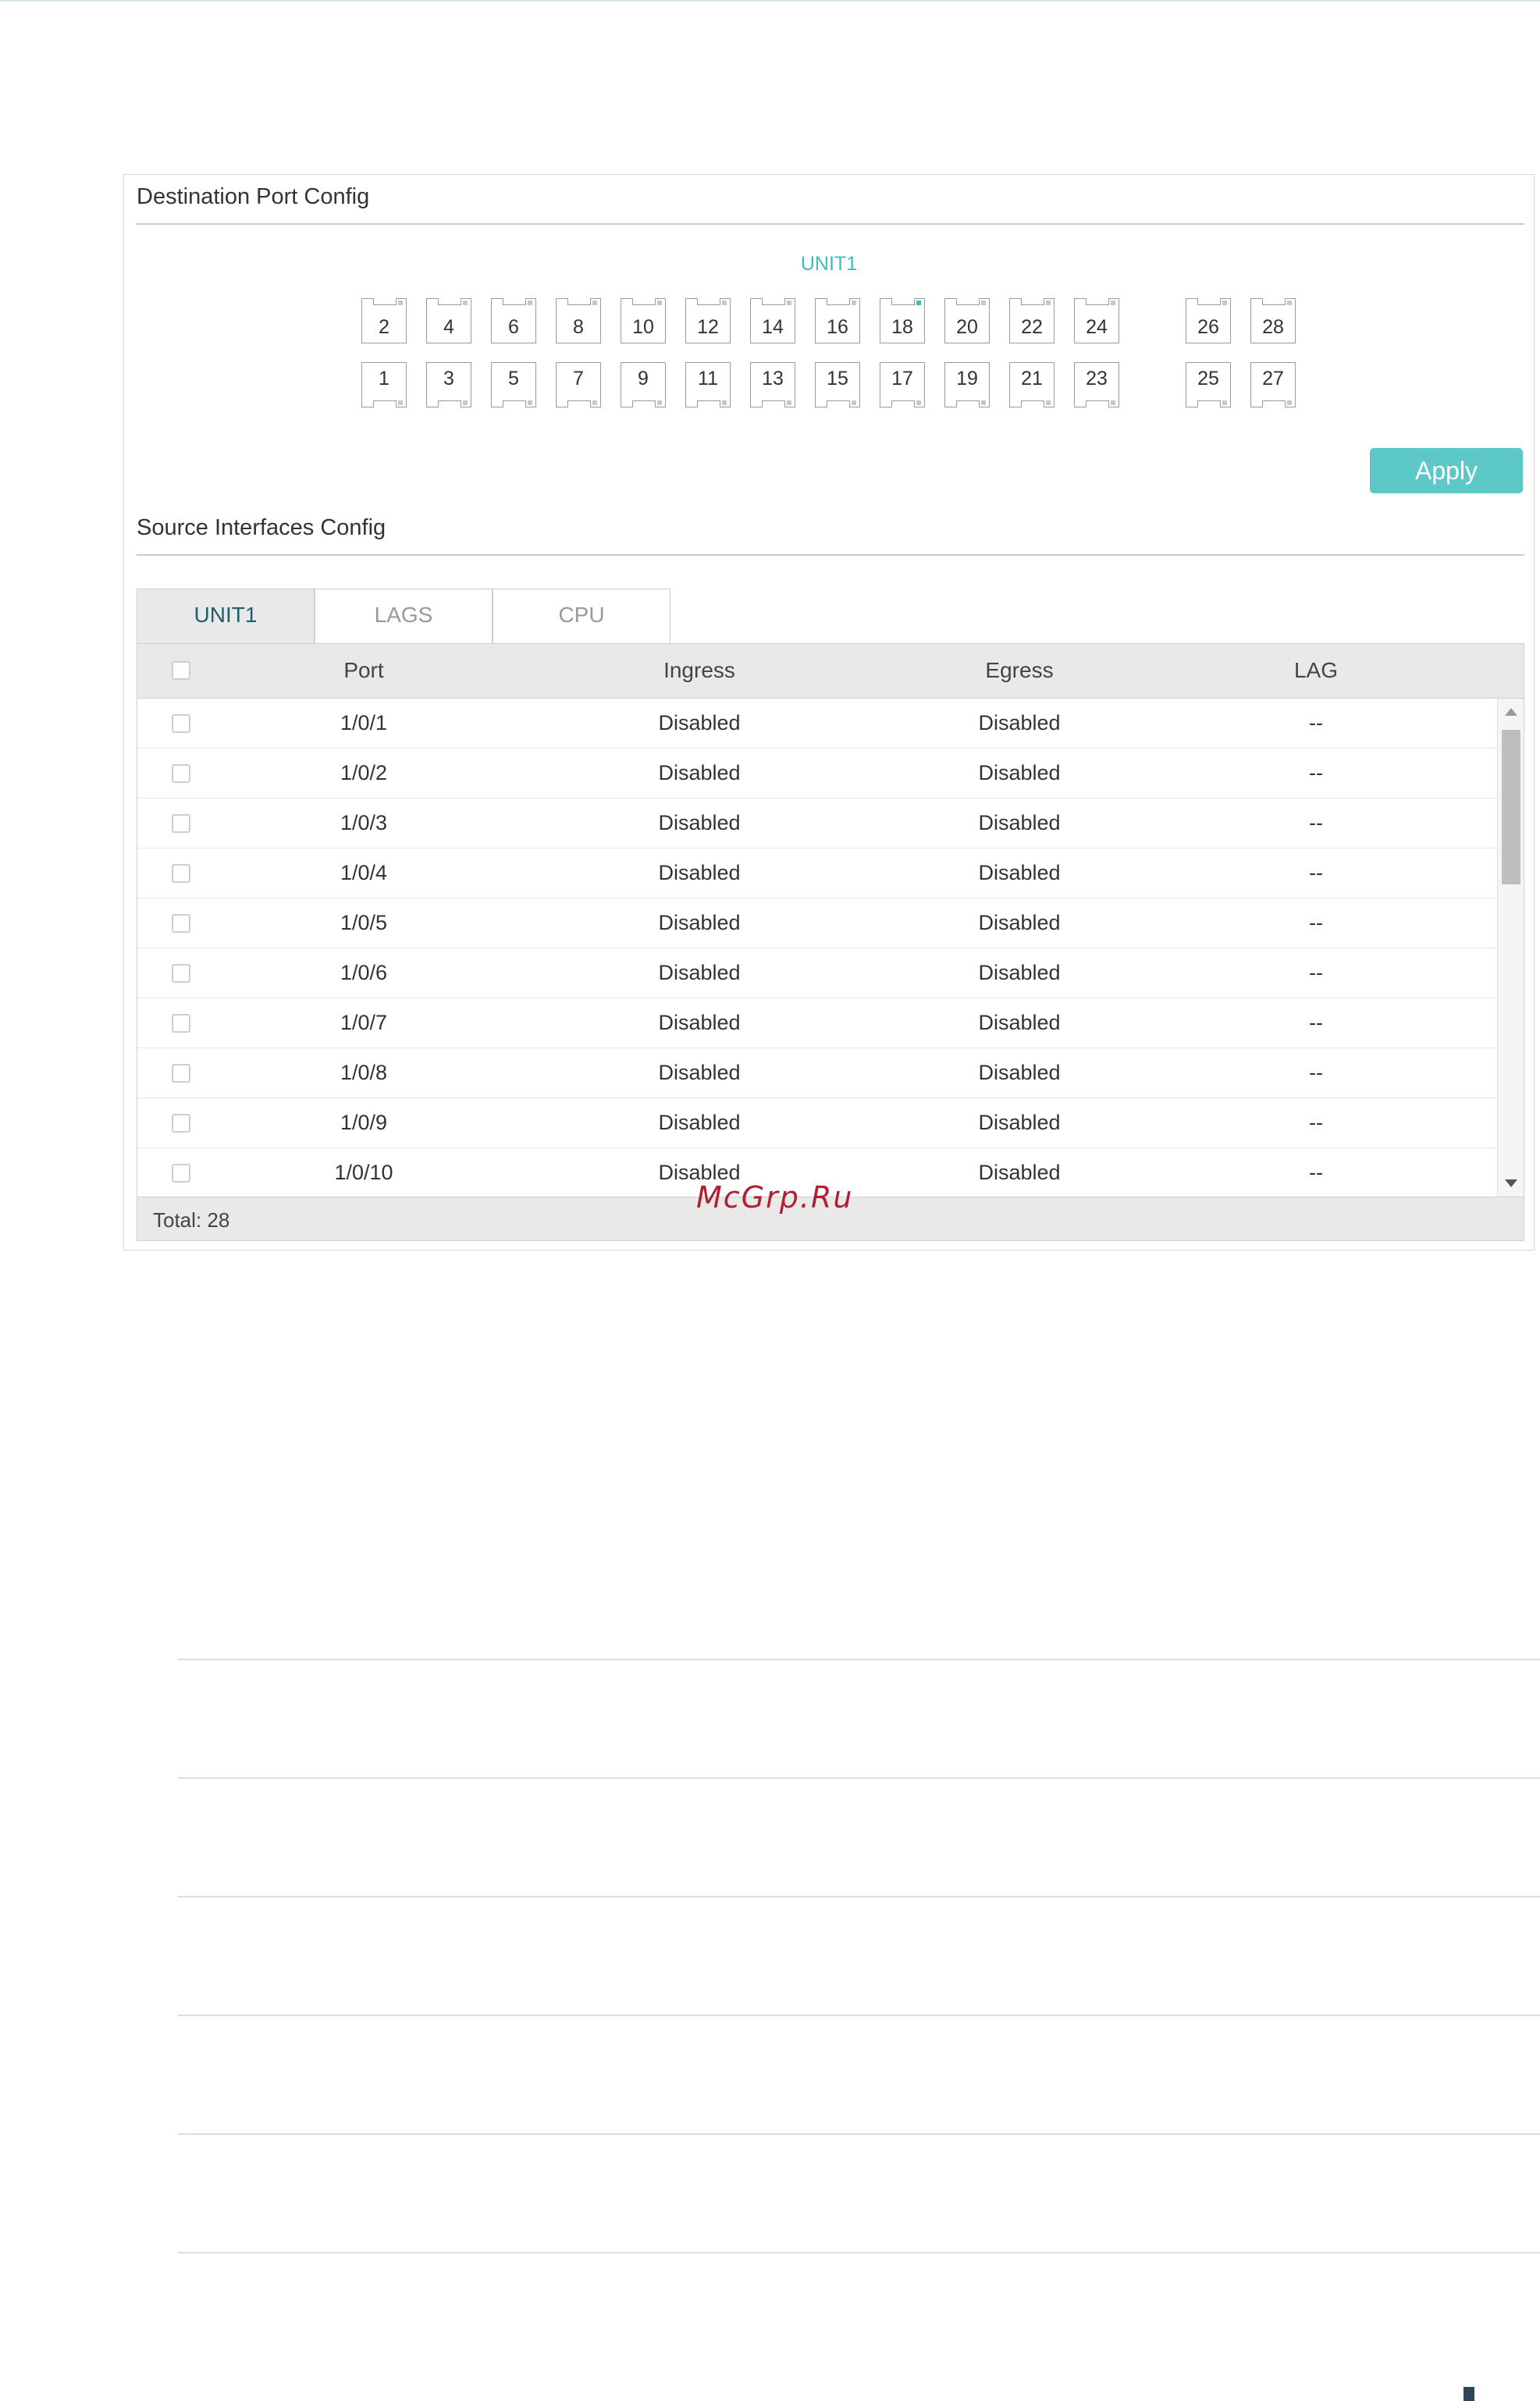  Describe the element at coordinates (448, 320) in the screenshot. I see `port-4: 4` at that location.